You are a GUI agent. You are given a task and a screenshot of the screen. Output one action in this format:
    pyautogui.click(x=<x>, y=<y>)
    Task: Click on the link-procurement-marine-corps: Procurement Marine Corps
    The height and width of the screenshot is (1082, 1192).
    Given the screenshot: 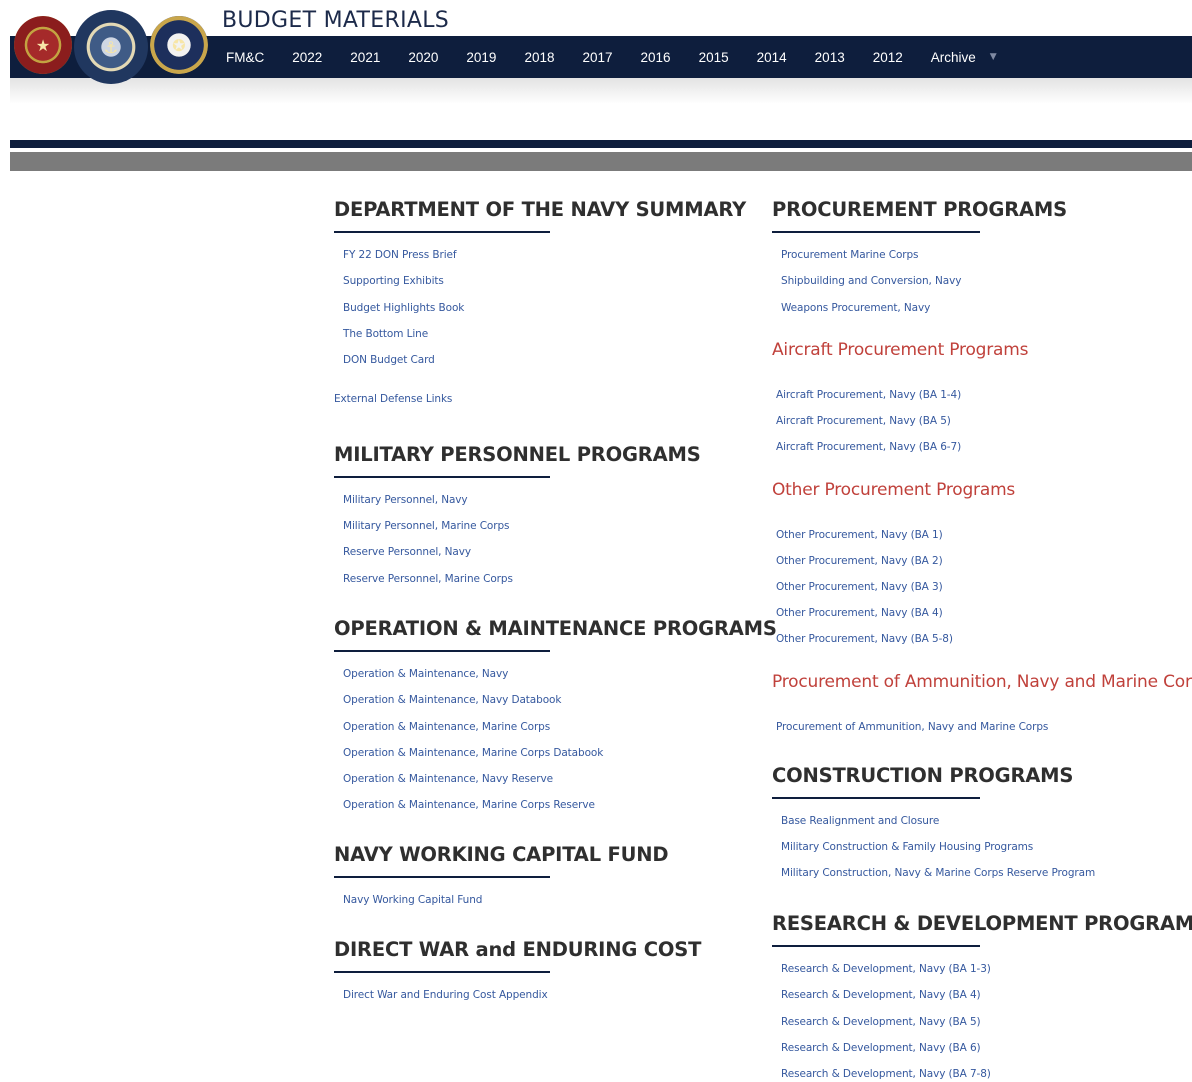 What is the action you would take?
    pyautogui.click(x=850, y=255)
    